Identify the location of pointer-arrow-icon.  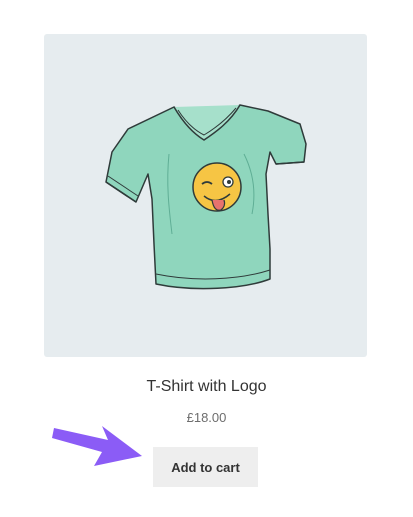
(97, 446).